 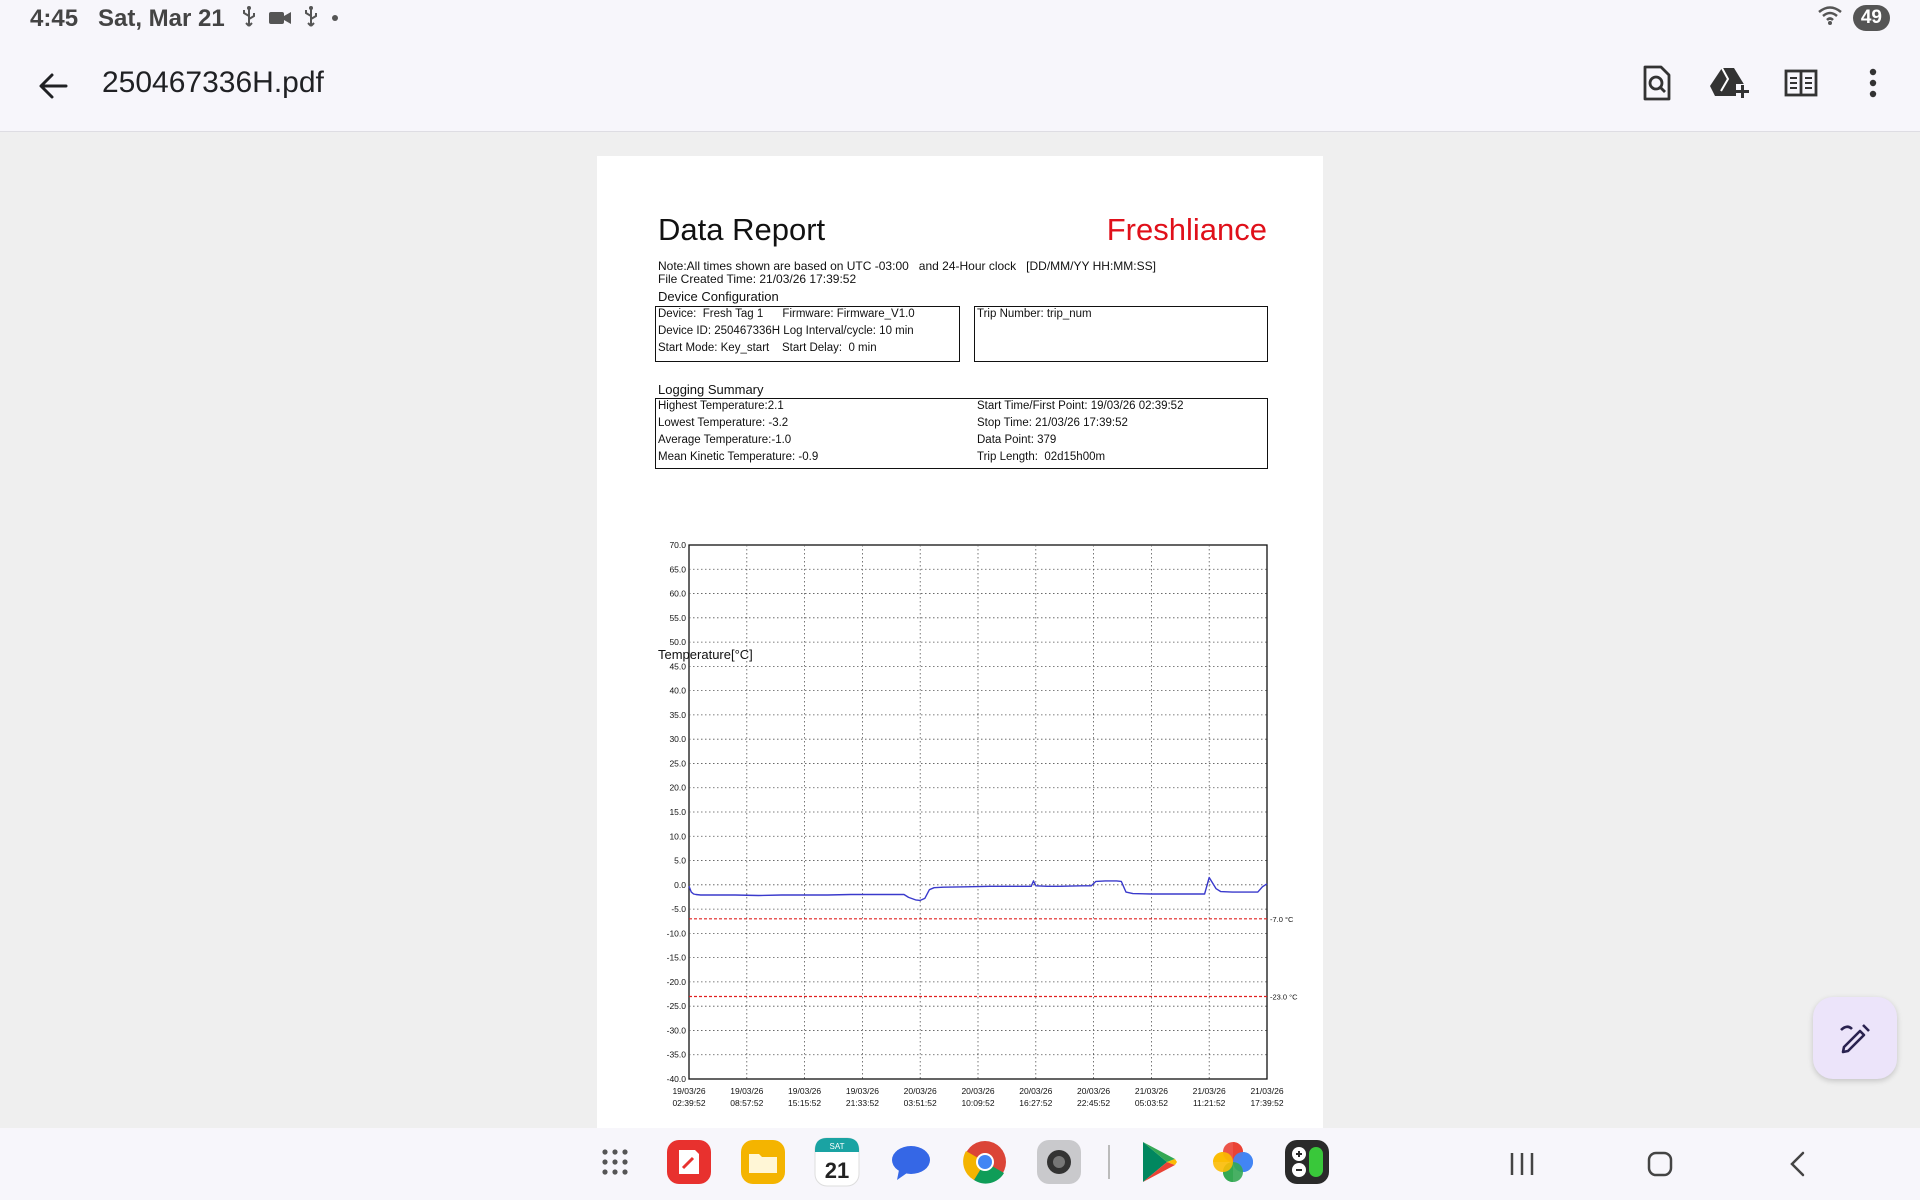 I want to click on calendar-date-text: 21, so click(x=837, y=1170).